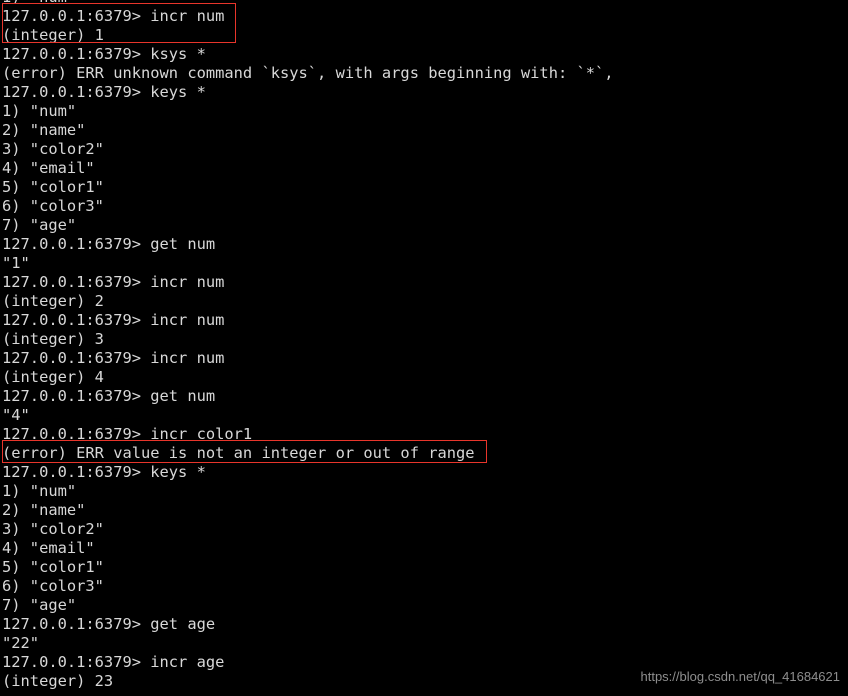 The width and height of the screenshot is (848, 696). I want to click on terminal-line: (integer) 1, so click(53, 35).